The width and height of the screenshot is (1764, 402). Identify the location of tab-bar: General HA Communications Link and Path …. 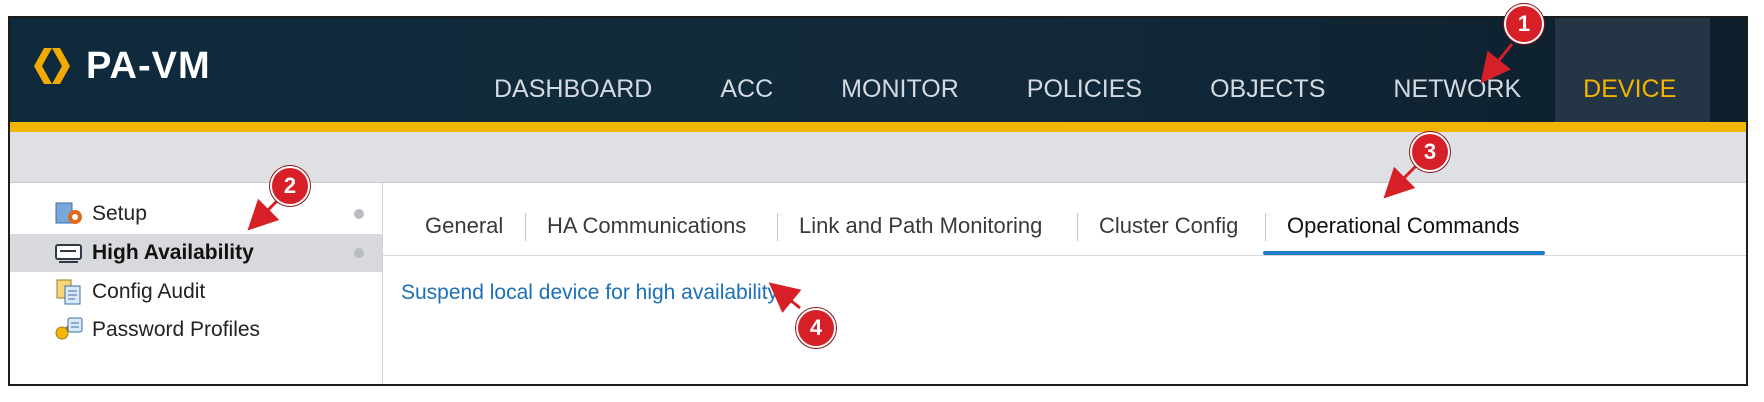
(1064, 219).